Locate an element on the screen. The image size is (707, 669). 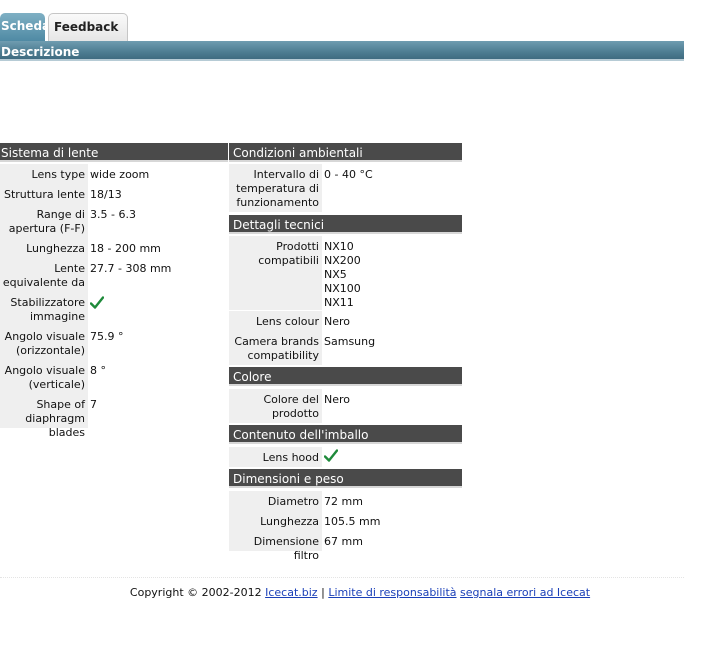
spec-value: 18/13 is located at coordinates (106, 194).